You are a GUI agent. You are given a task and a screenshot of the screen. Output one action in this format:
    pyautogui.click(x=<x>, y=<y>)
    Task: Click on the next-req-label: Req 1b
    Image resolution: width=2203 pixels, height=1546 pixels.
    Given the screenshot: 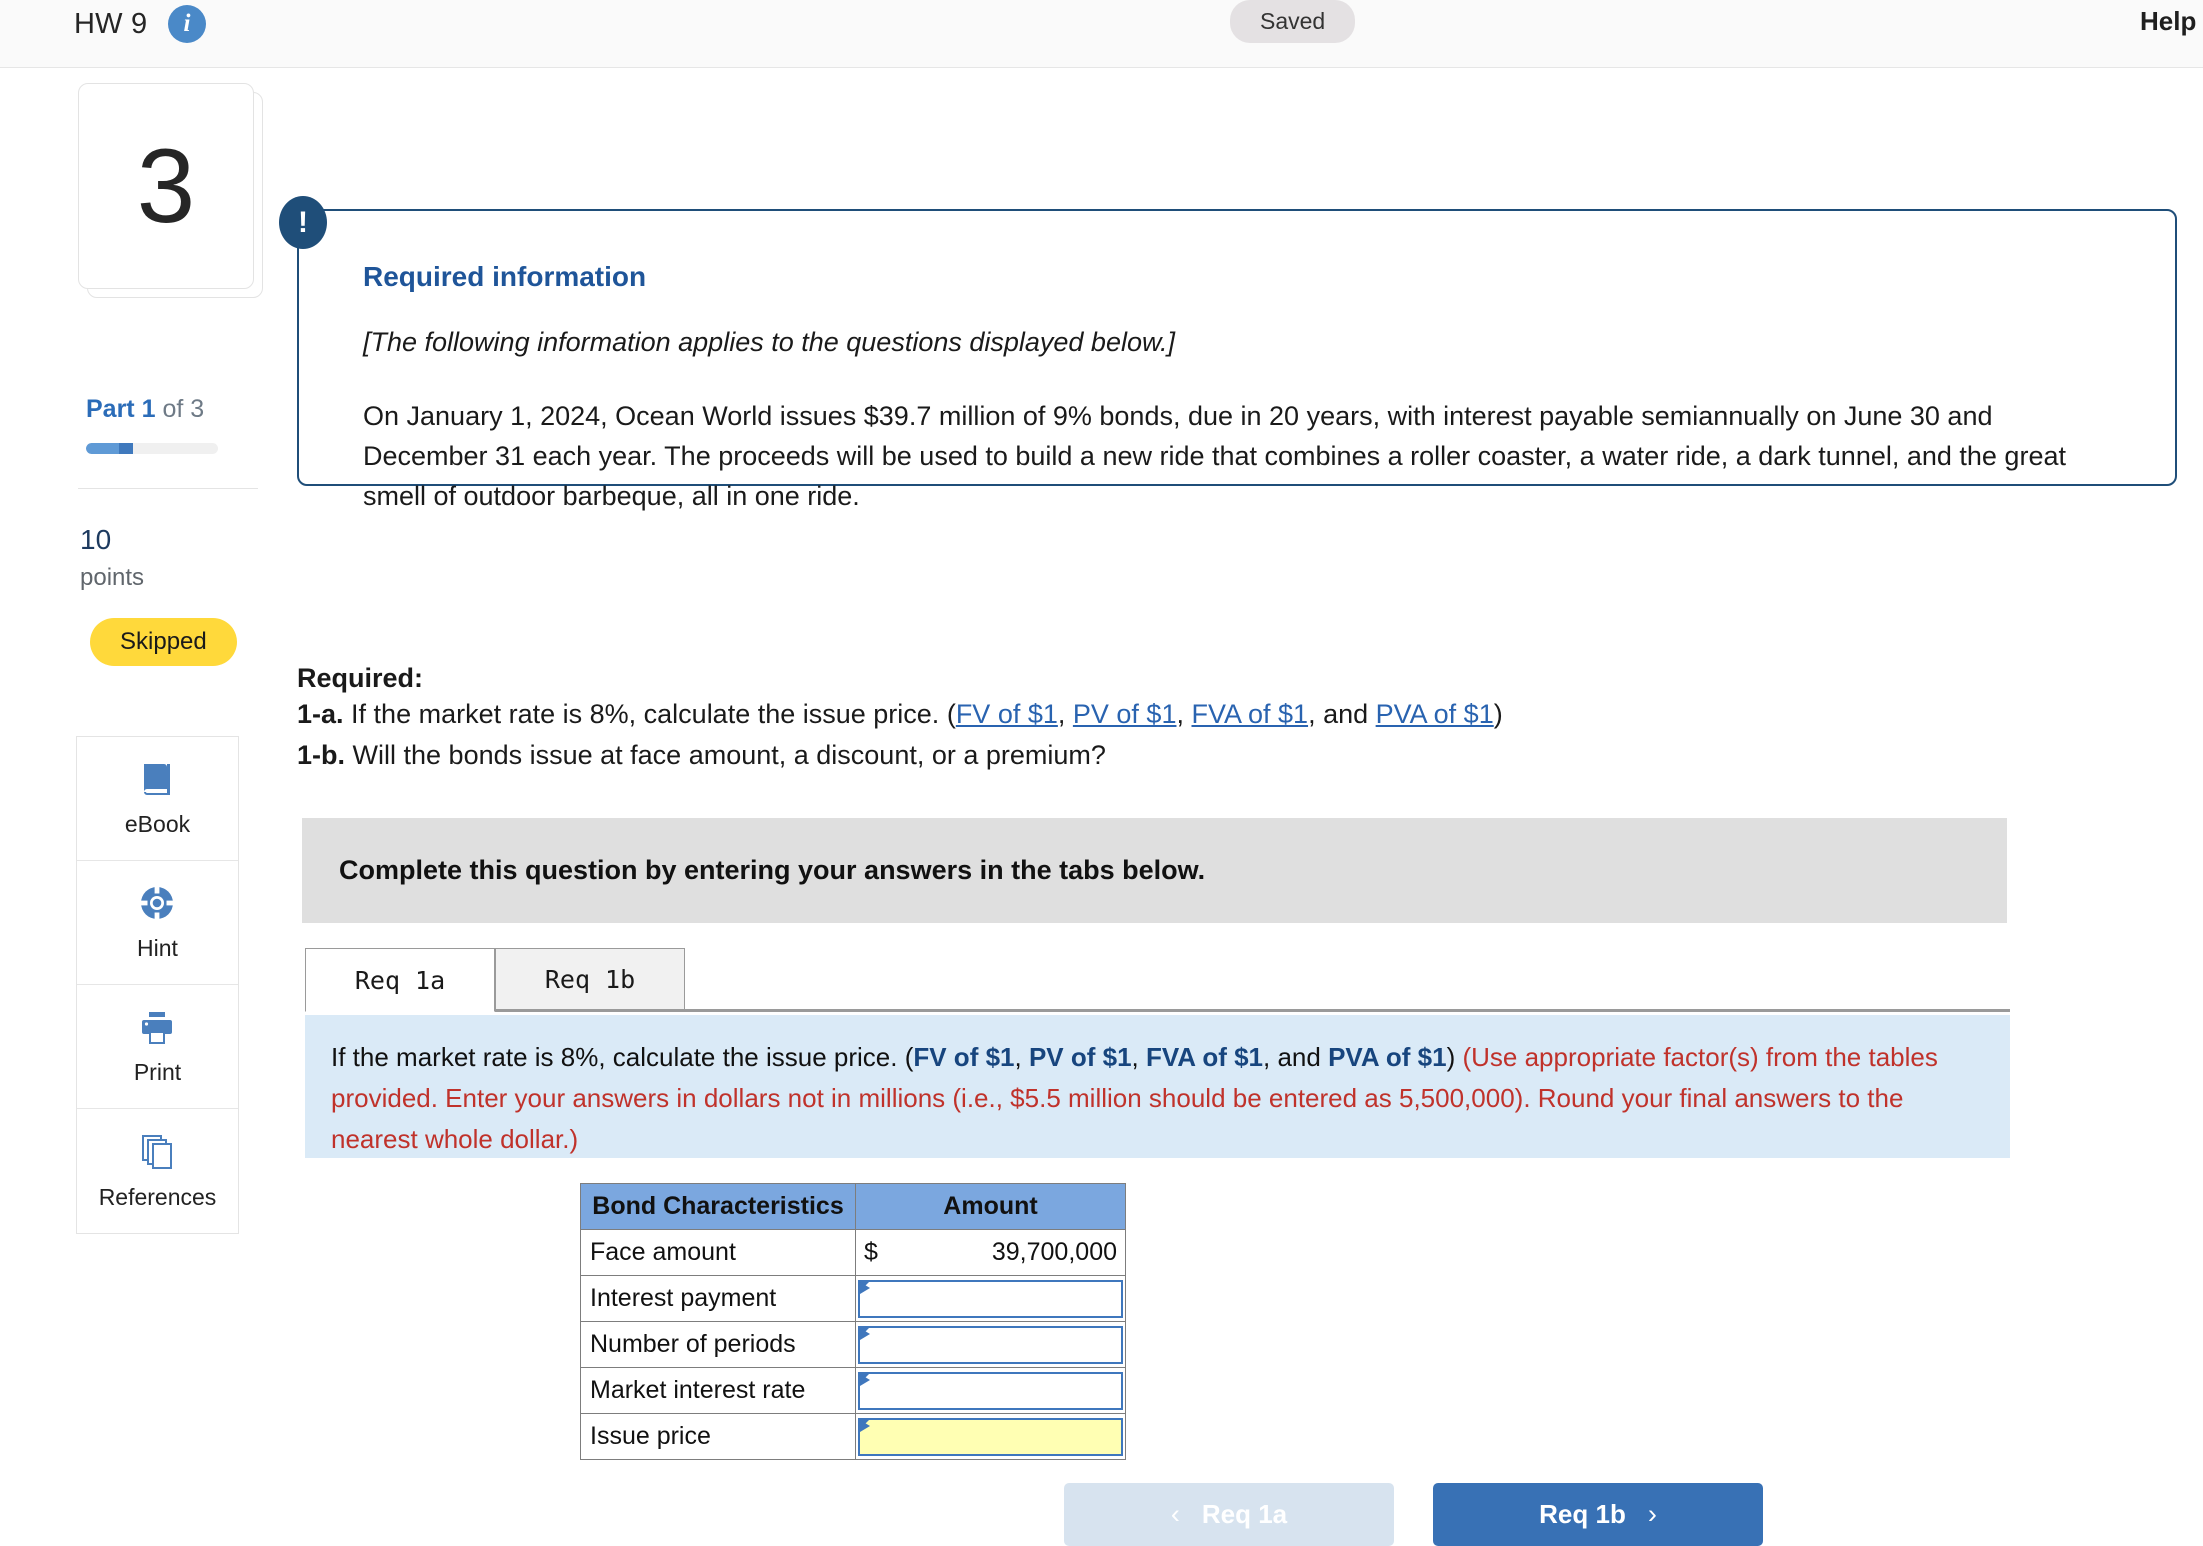 What is the action you would take?
    pyautogui.click(x=1582, y=1514)
    